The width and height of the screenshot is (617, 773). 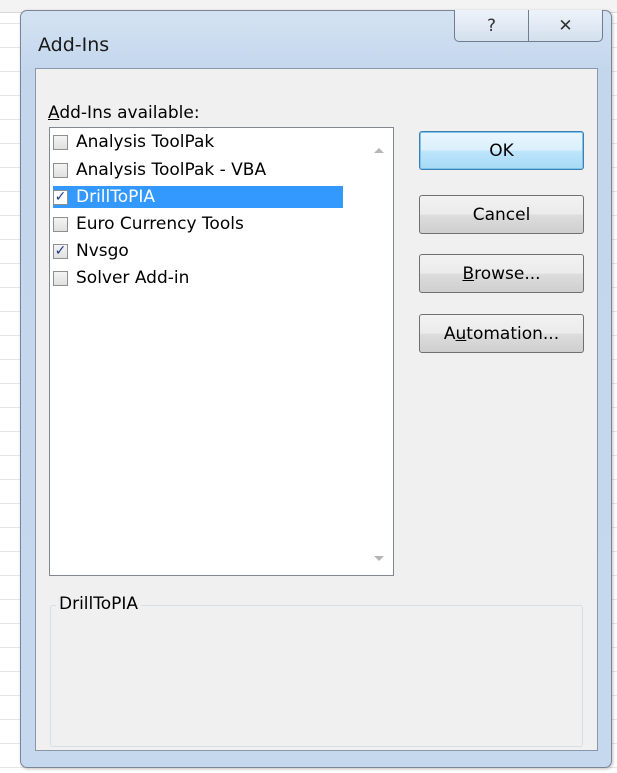 I want to click on list-item-euro-currency-tools: Euro Currency Tools, so click(x=149, y=224).